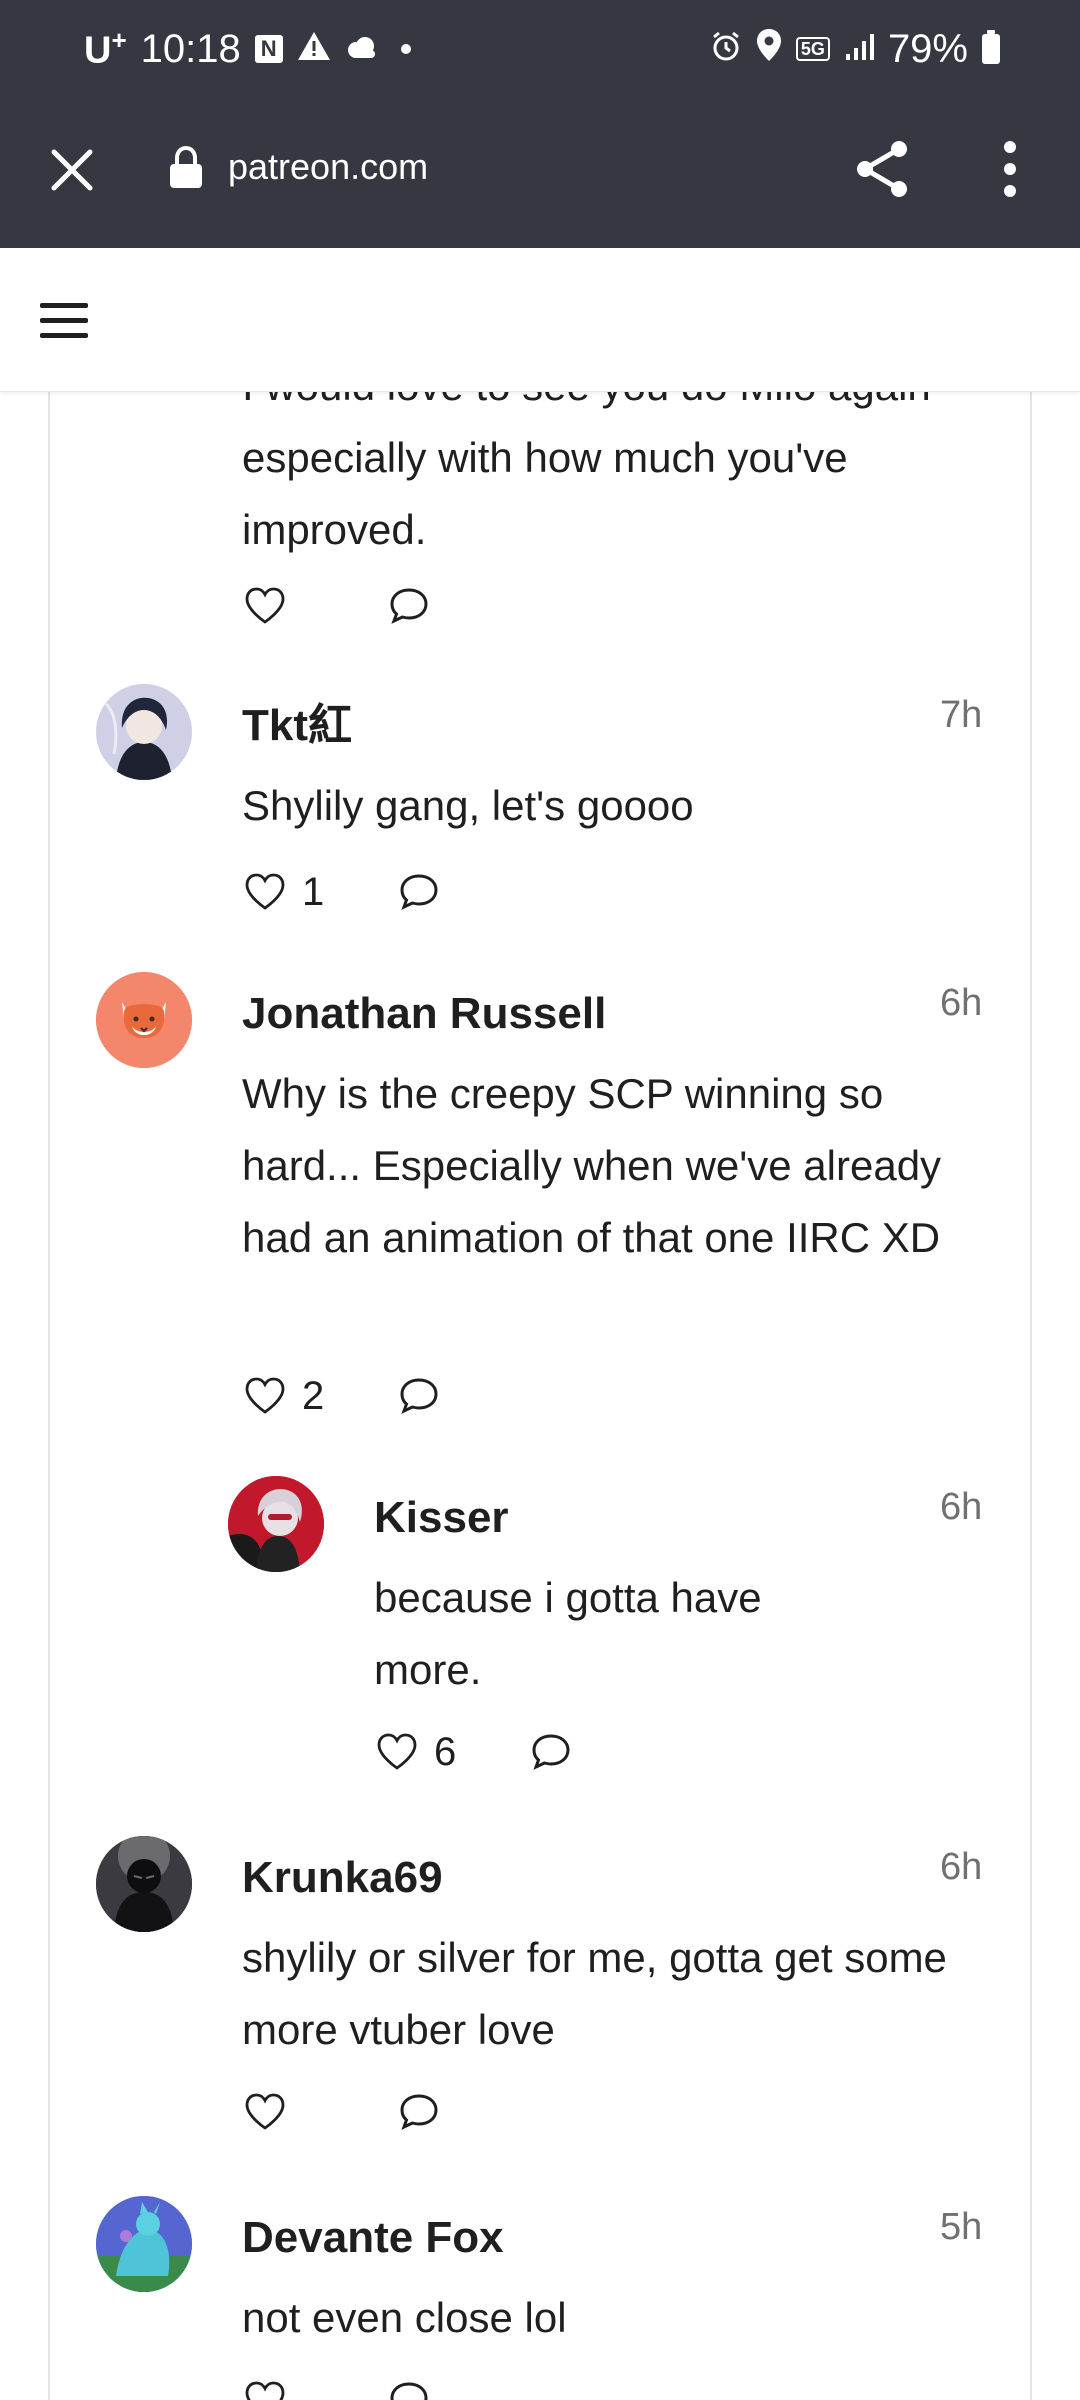 This screenshot has height=2400, width=1080. What do you see at coordinates (473, 1752) in the screenshot?
I see `comment-actions: 6` at bounding box center [473, 1752].